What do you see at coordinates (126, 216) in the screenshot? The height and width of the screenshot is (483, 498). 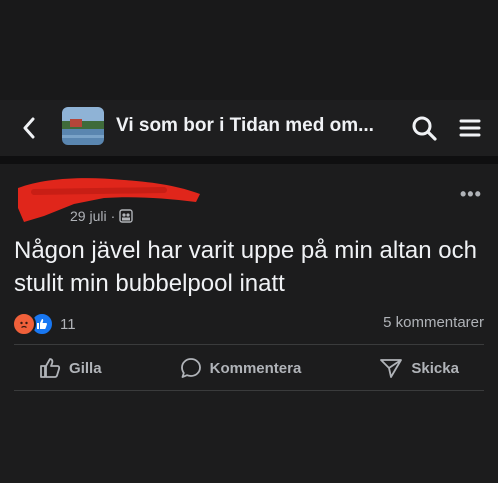 I see `group-icon` at bounding box center [126, 216].